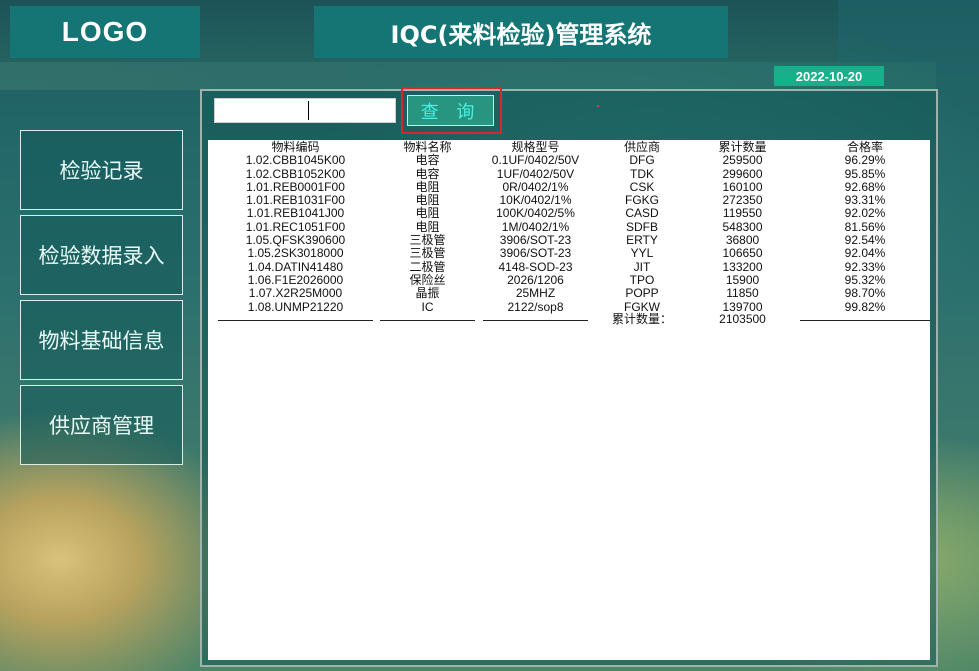 The width and height of the screenshot is (979, 671). I want to click on table-cell: 1.05.2SK3018000, so click(295, 253).